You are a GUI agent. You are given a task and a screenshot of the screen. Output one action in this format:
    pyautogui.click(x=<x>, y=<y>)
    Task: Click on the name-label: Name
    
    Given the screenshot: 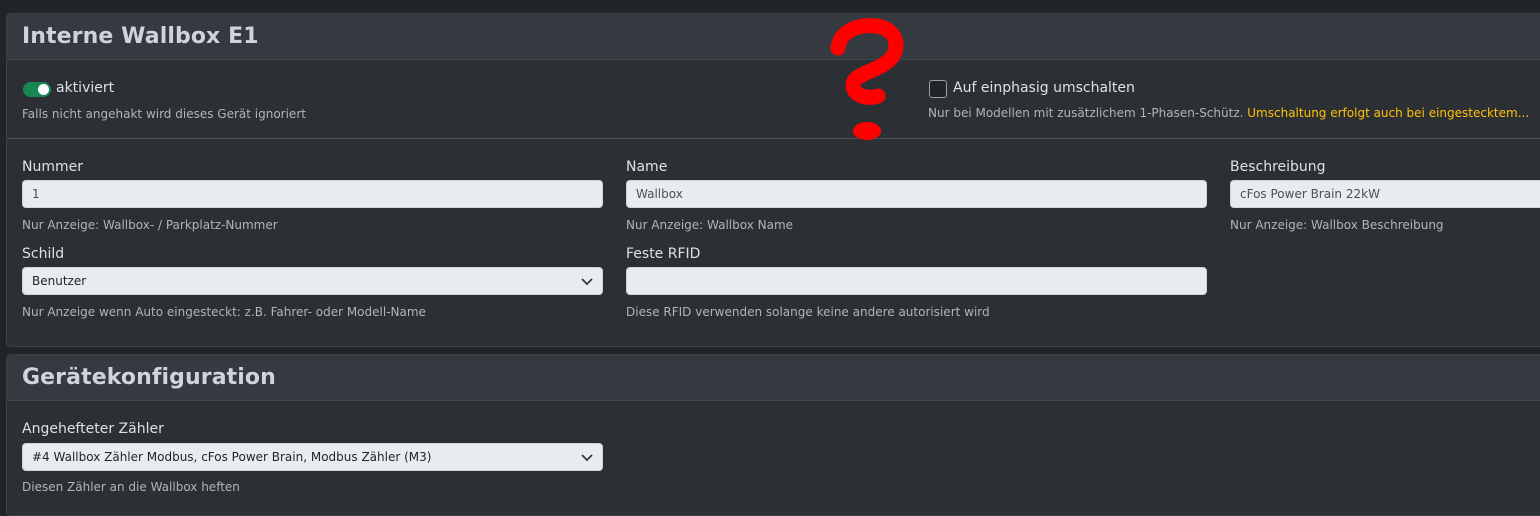 What is the action you would take?
    pyautogui.click(x=647, y=167)
    